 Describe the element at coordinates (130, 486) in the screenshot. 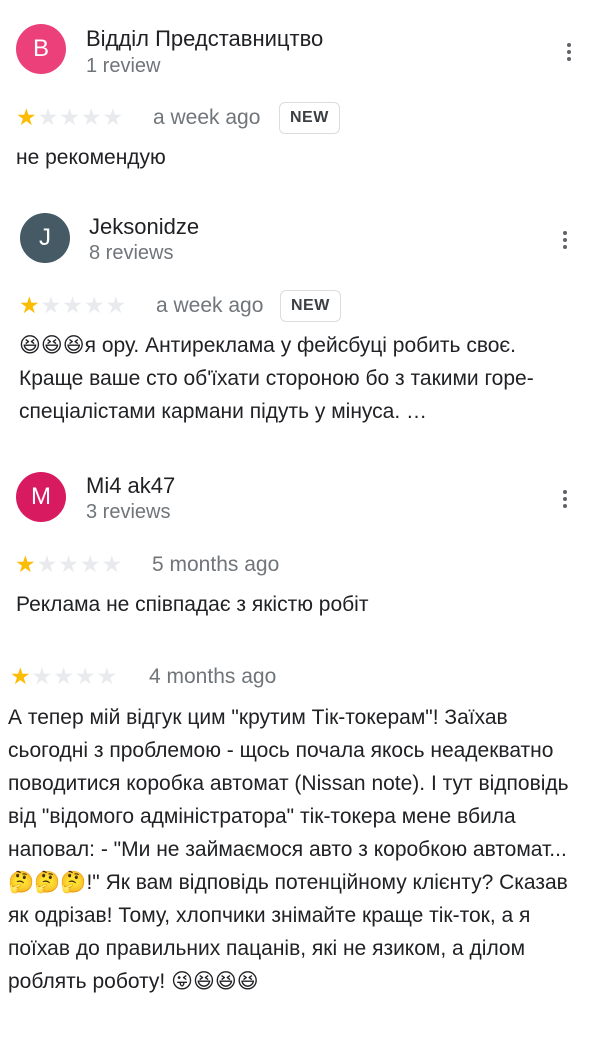

I see `reviewer-name: Mi4 ak47` at that location.